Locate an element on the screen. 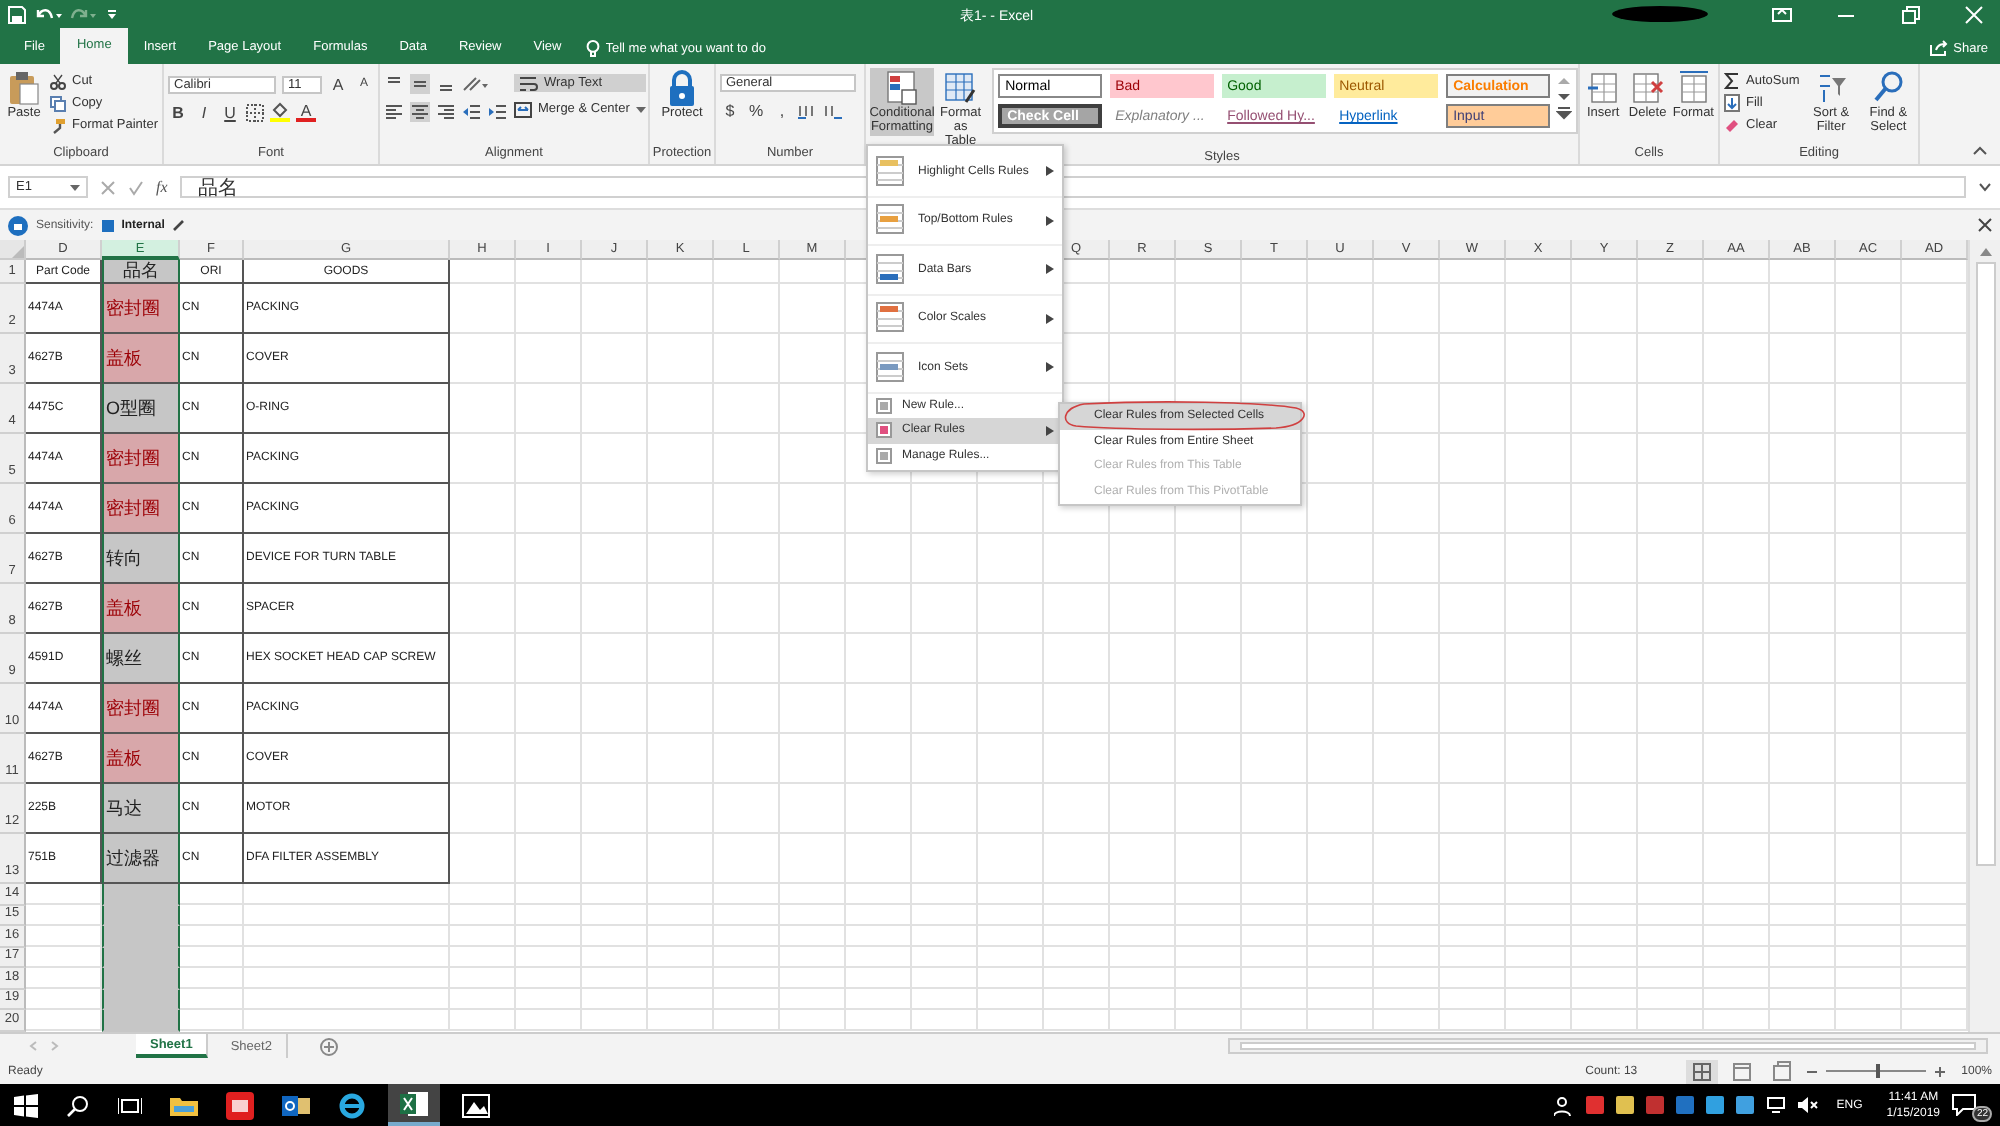 This screenshot has height=1126, width=2000. increase-font-size-button: A is located at coordinates (338, 84).